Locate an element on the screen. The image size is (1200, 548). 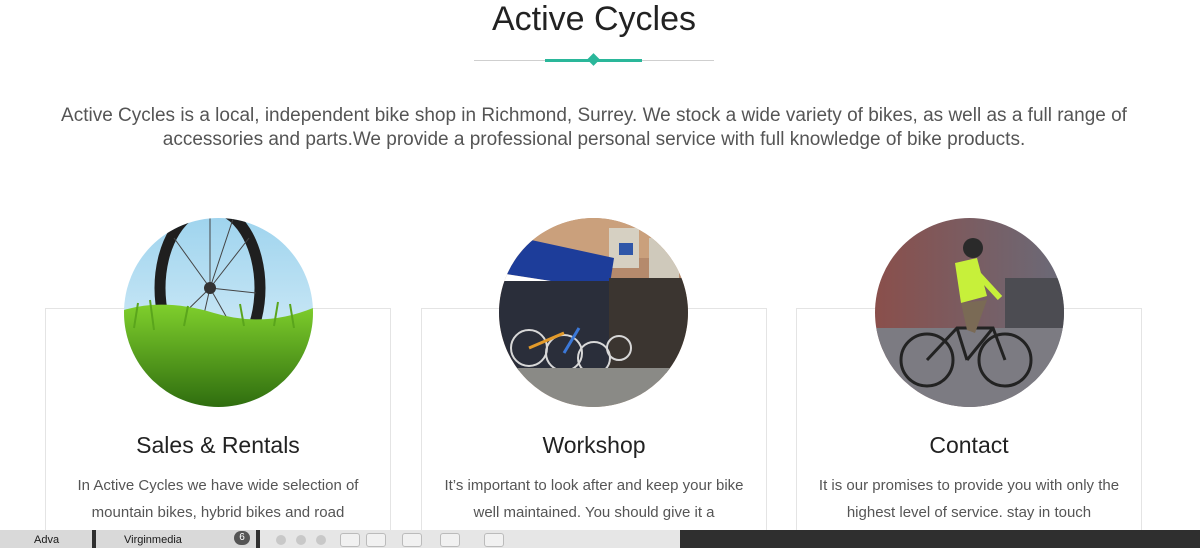
page-title: Active Cycles is located at coordinates (594, 19).